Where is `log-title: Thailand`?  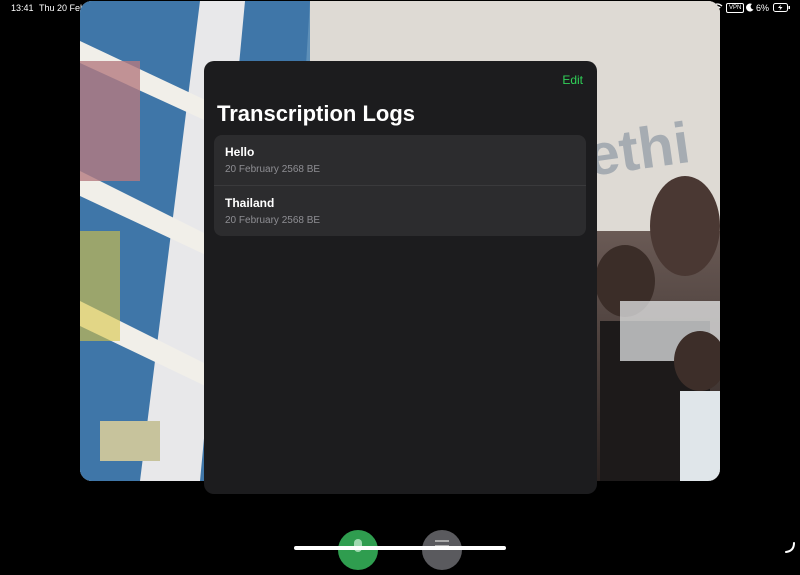
log-title: Thailand is located at coordinates (250, 203).